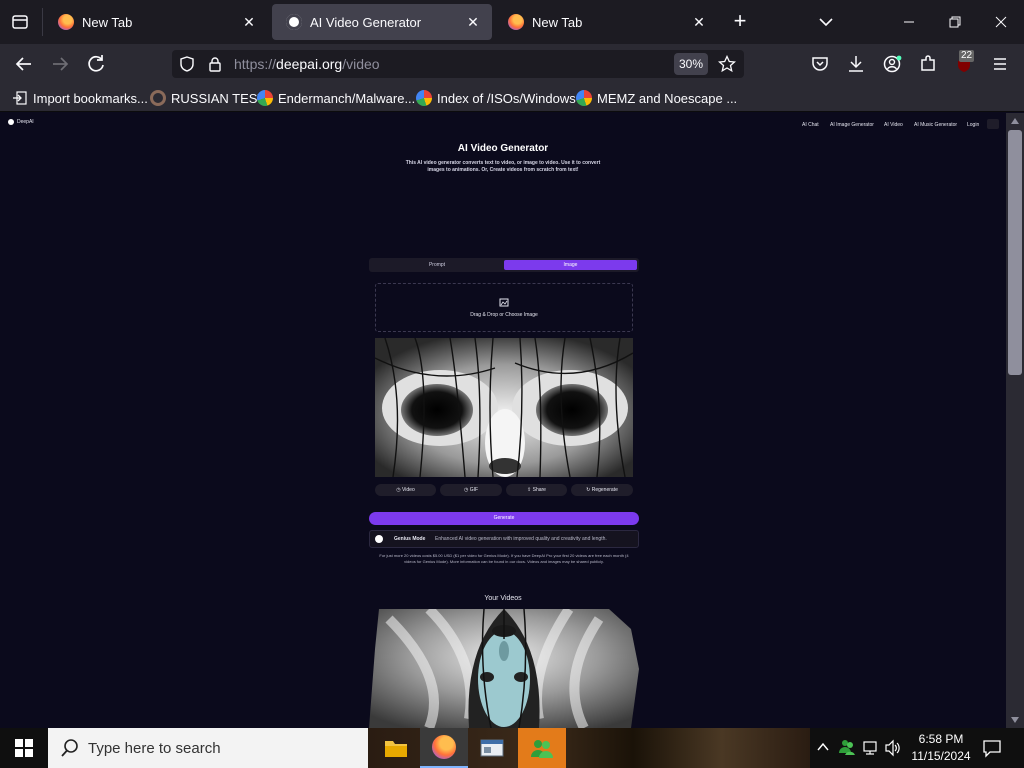 Image resolution: width=1024 pixels, height=768 pixels. Describe the element at coordinates (506, 98) in the screenshot. I see `bookmark-label: Index of /ISOs/Windows` at that location.